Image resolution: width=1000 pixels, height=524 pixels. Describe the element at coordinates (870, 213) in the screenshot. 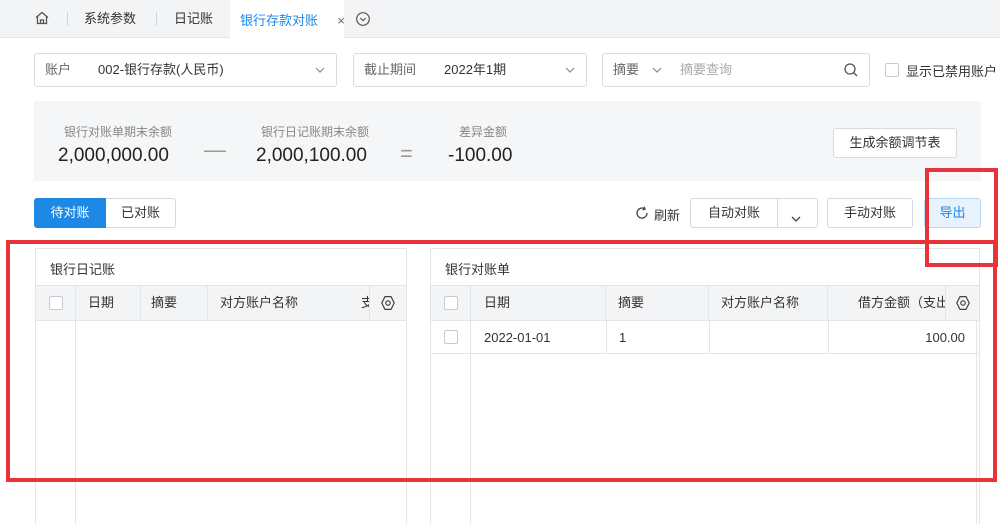

I see `manual-match-button: 手动对账` at that location.